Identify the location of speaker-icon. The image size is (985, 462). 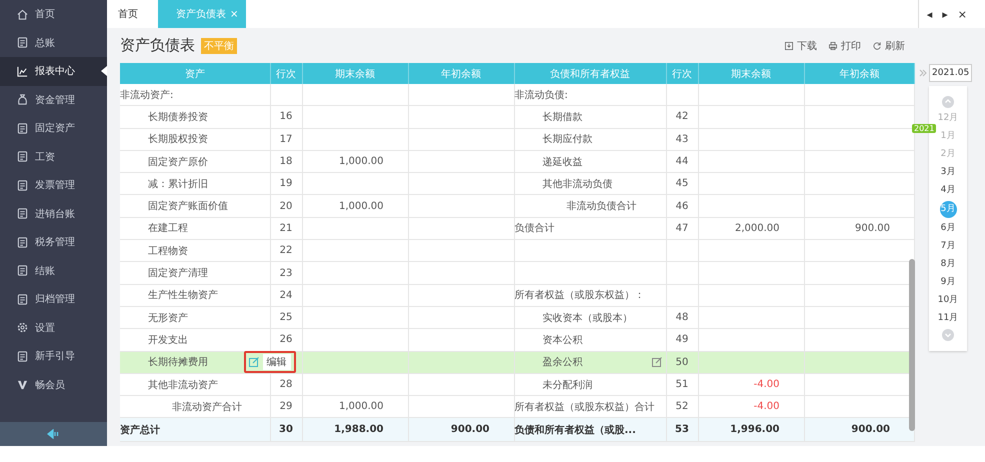
(53, 434).